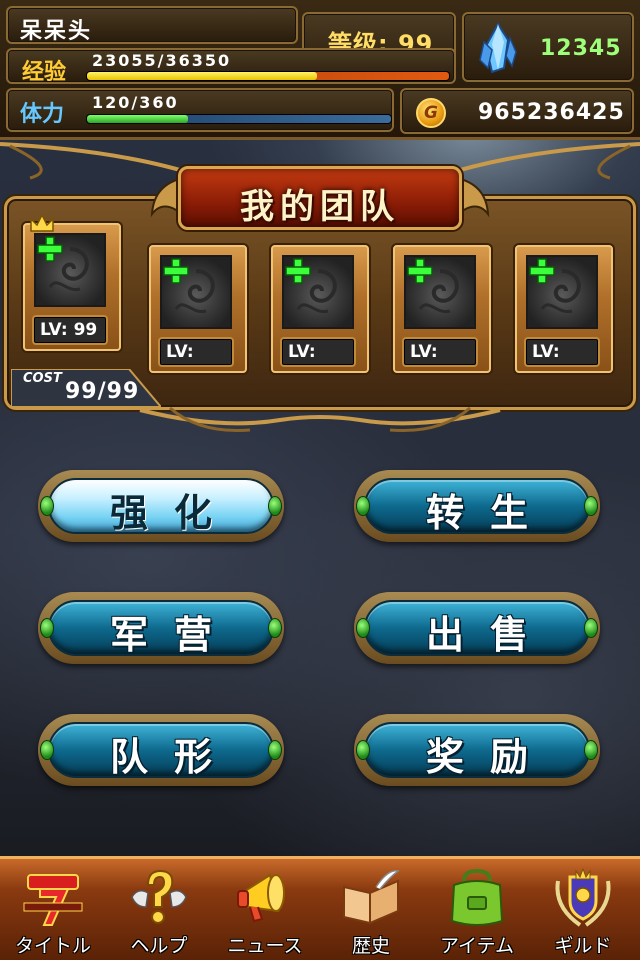 The image size is (640, 960). I want to click on exp-panel: 经验 23055/36350, so click(231, 66).